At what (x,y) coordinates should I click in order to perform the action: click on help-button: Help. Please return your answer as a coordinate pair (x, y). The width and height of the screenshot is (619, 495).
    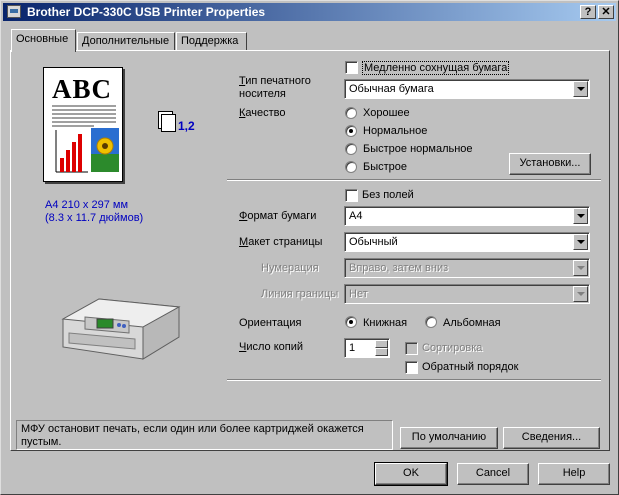
    Looking at the image, I should click on (574, 474).